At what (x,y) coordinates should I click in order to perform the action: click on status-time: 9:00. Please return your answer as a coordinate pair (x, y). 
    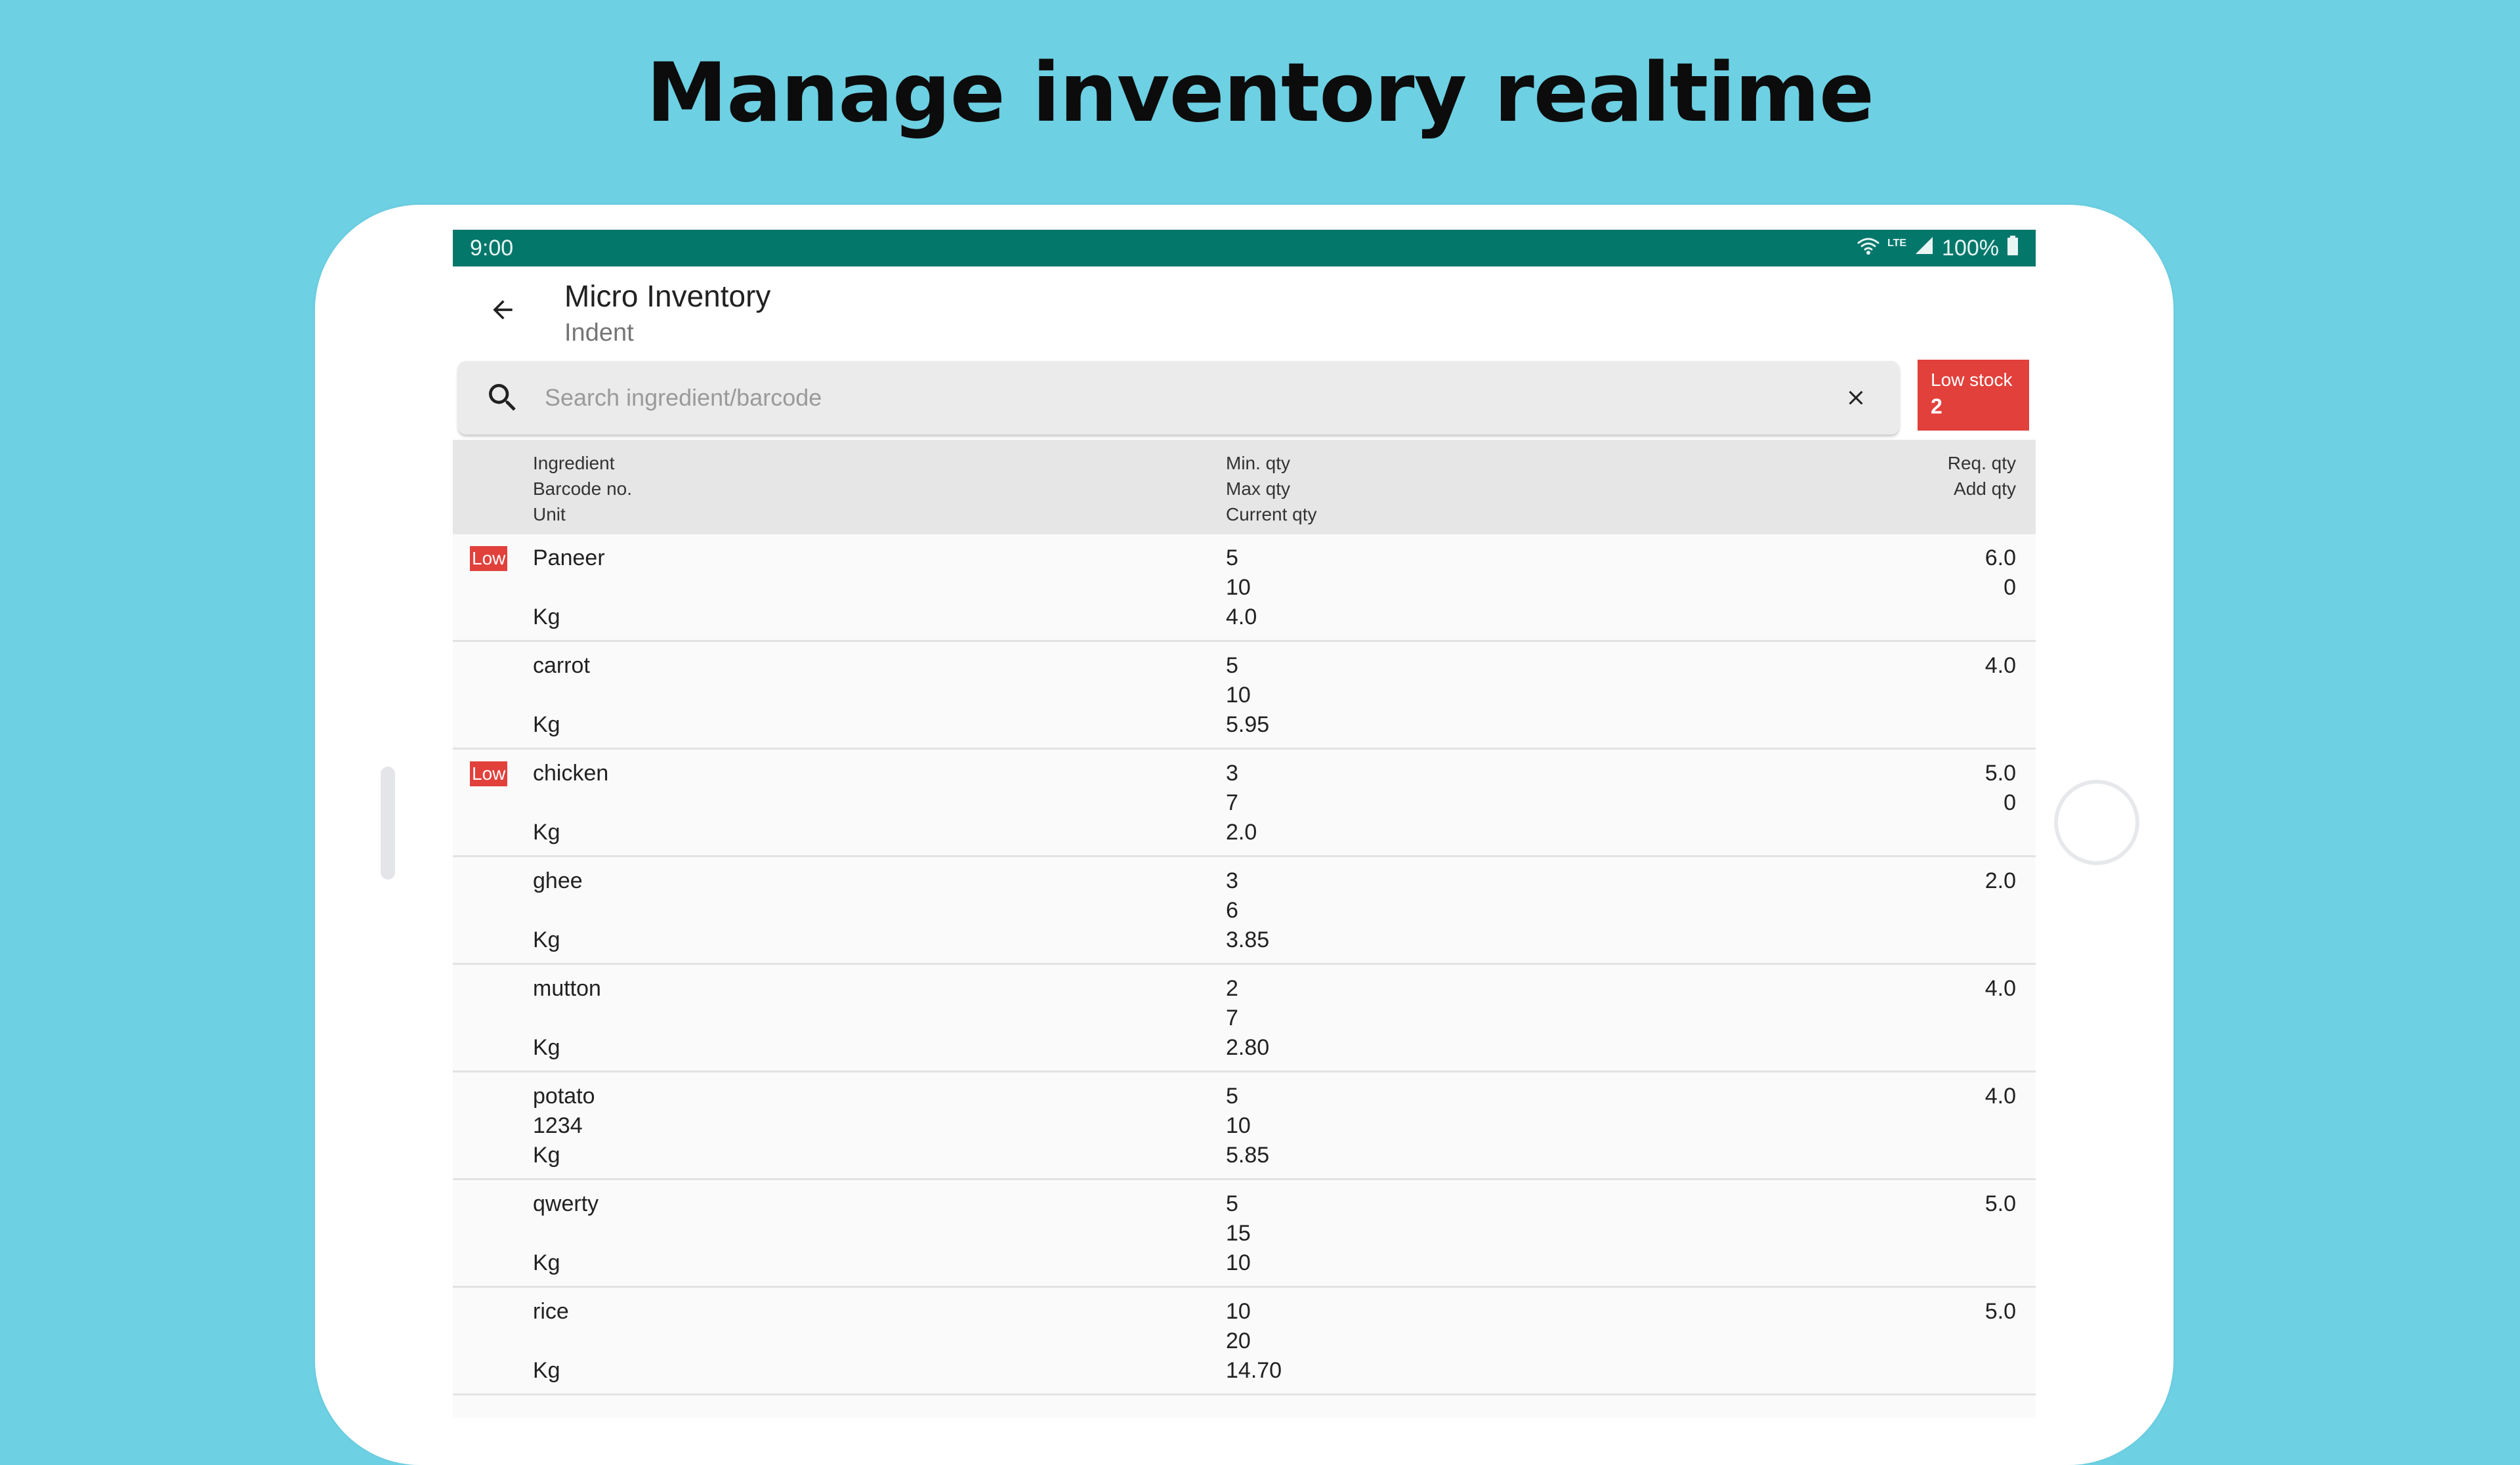
    Looking at the image, I should click on (492, 248).